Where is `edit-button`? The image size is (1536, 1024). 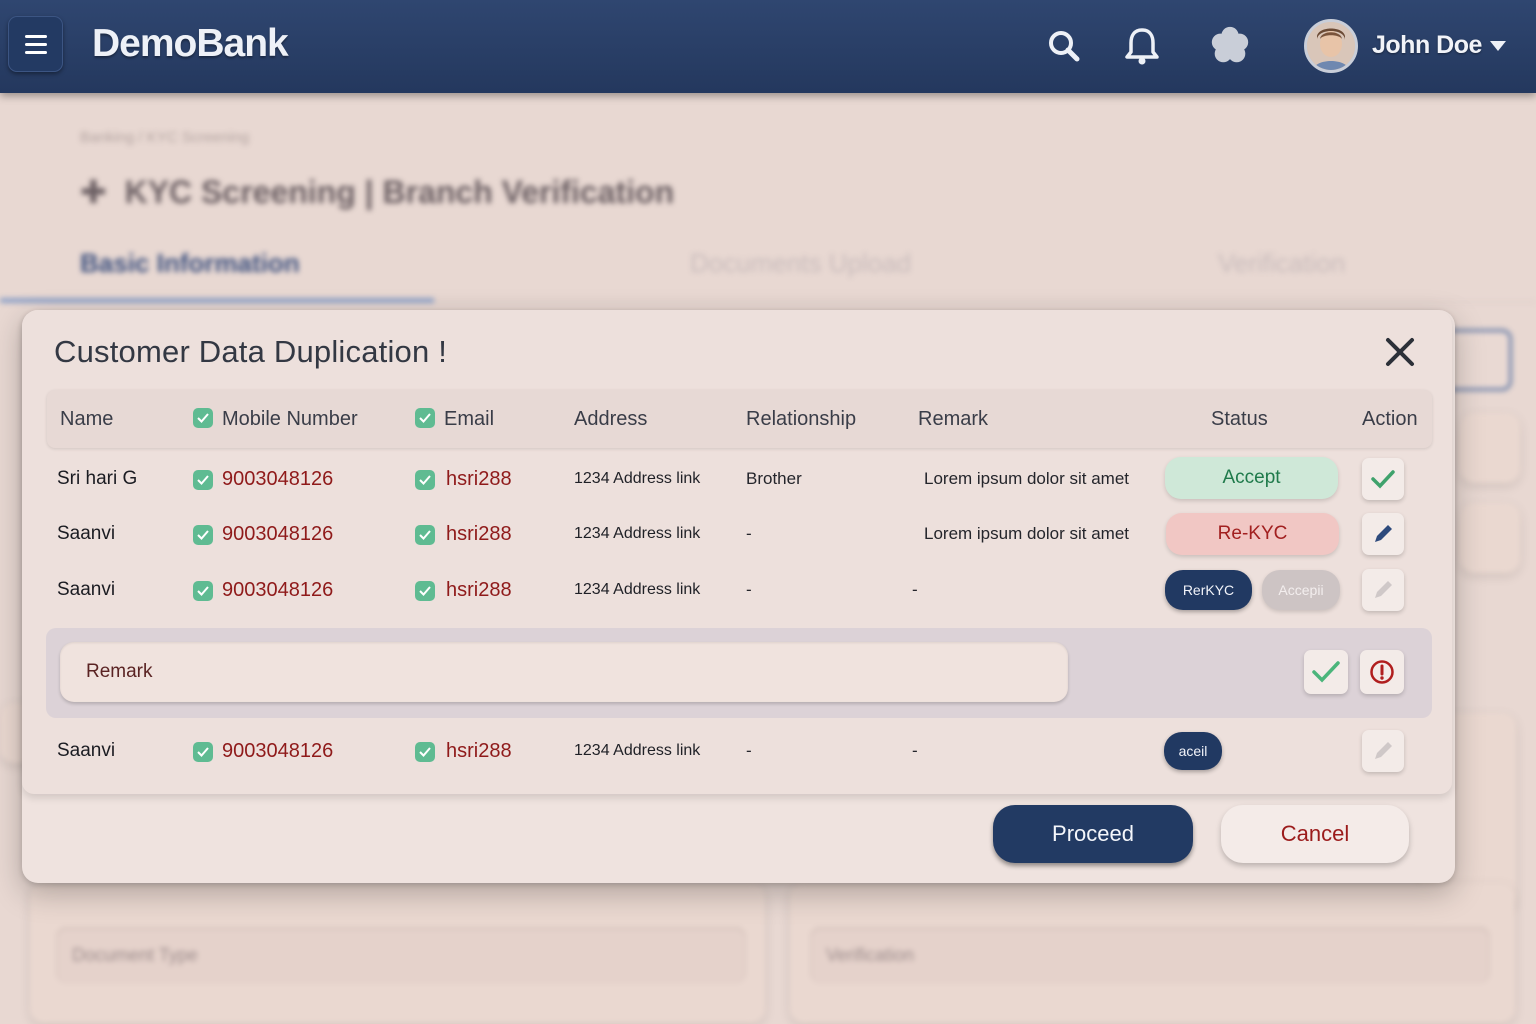 edit-button is located at coordinates (1383, 534).